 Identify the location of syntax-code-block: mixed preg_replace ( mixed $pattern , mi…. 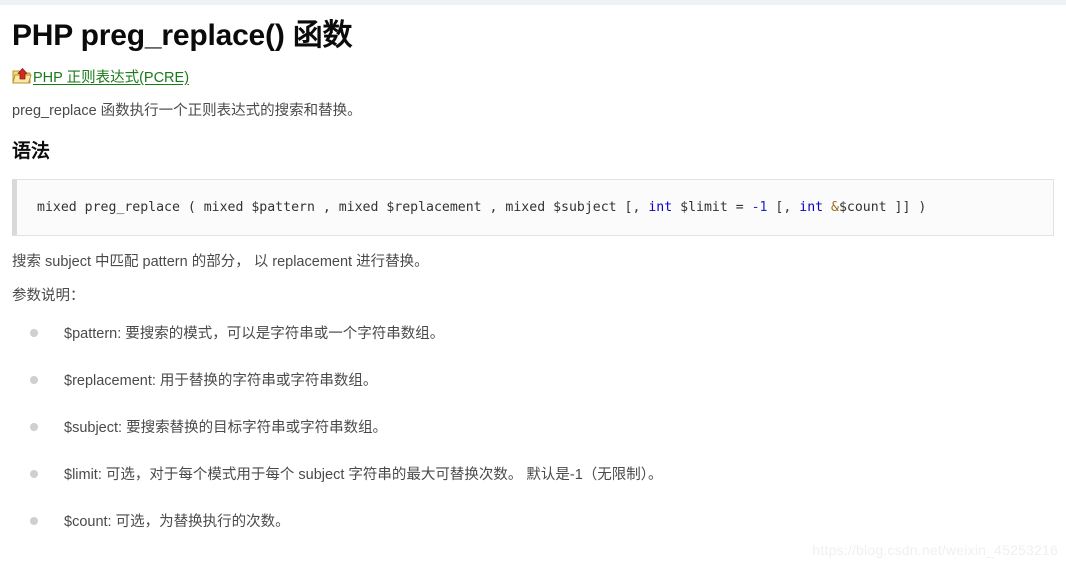
(533, 207).